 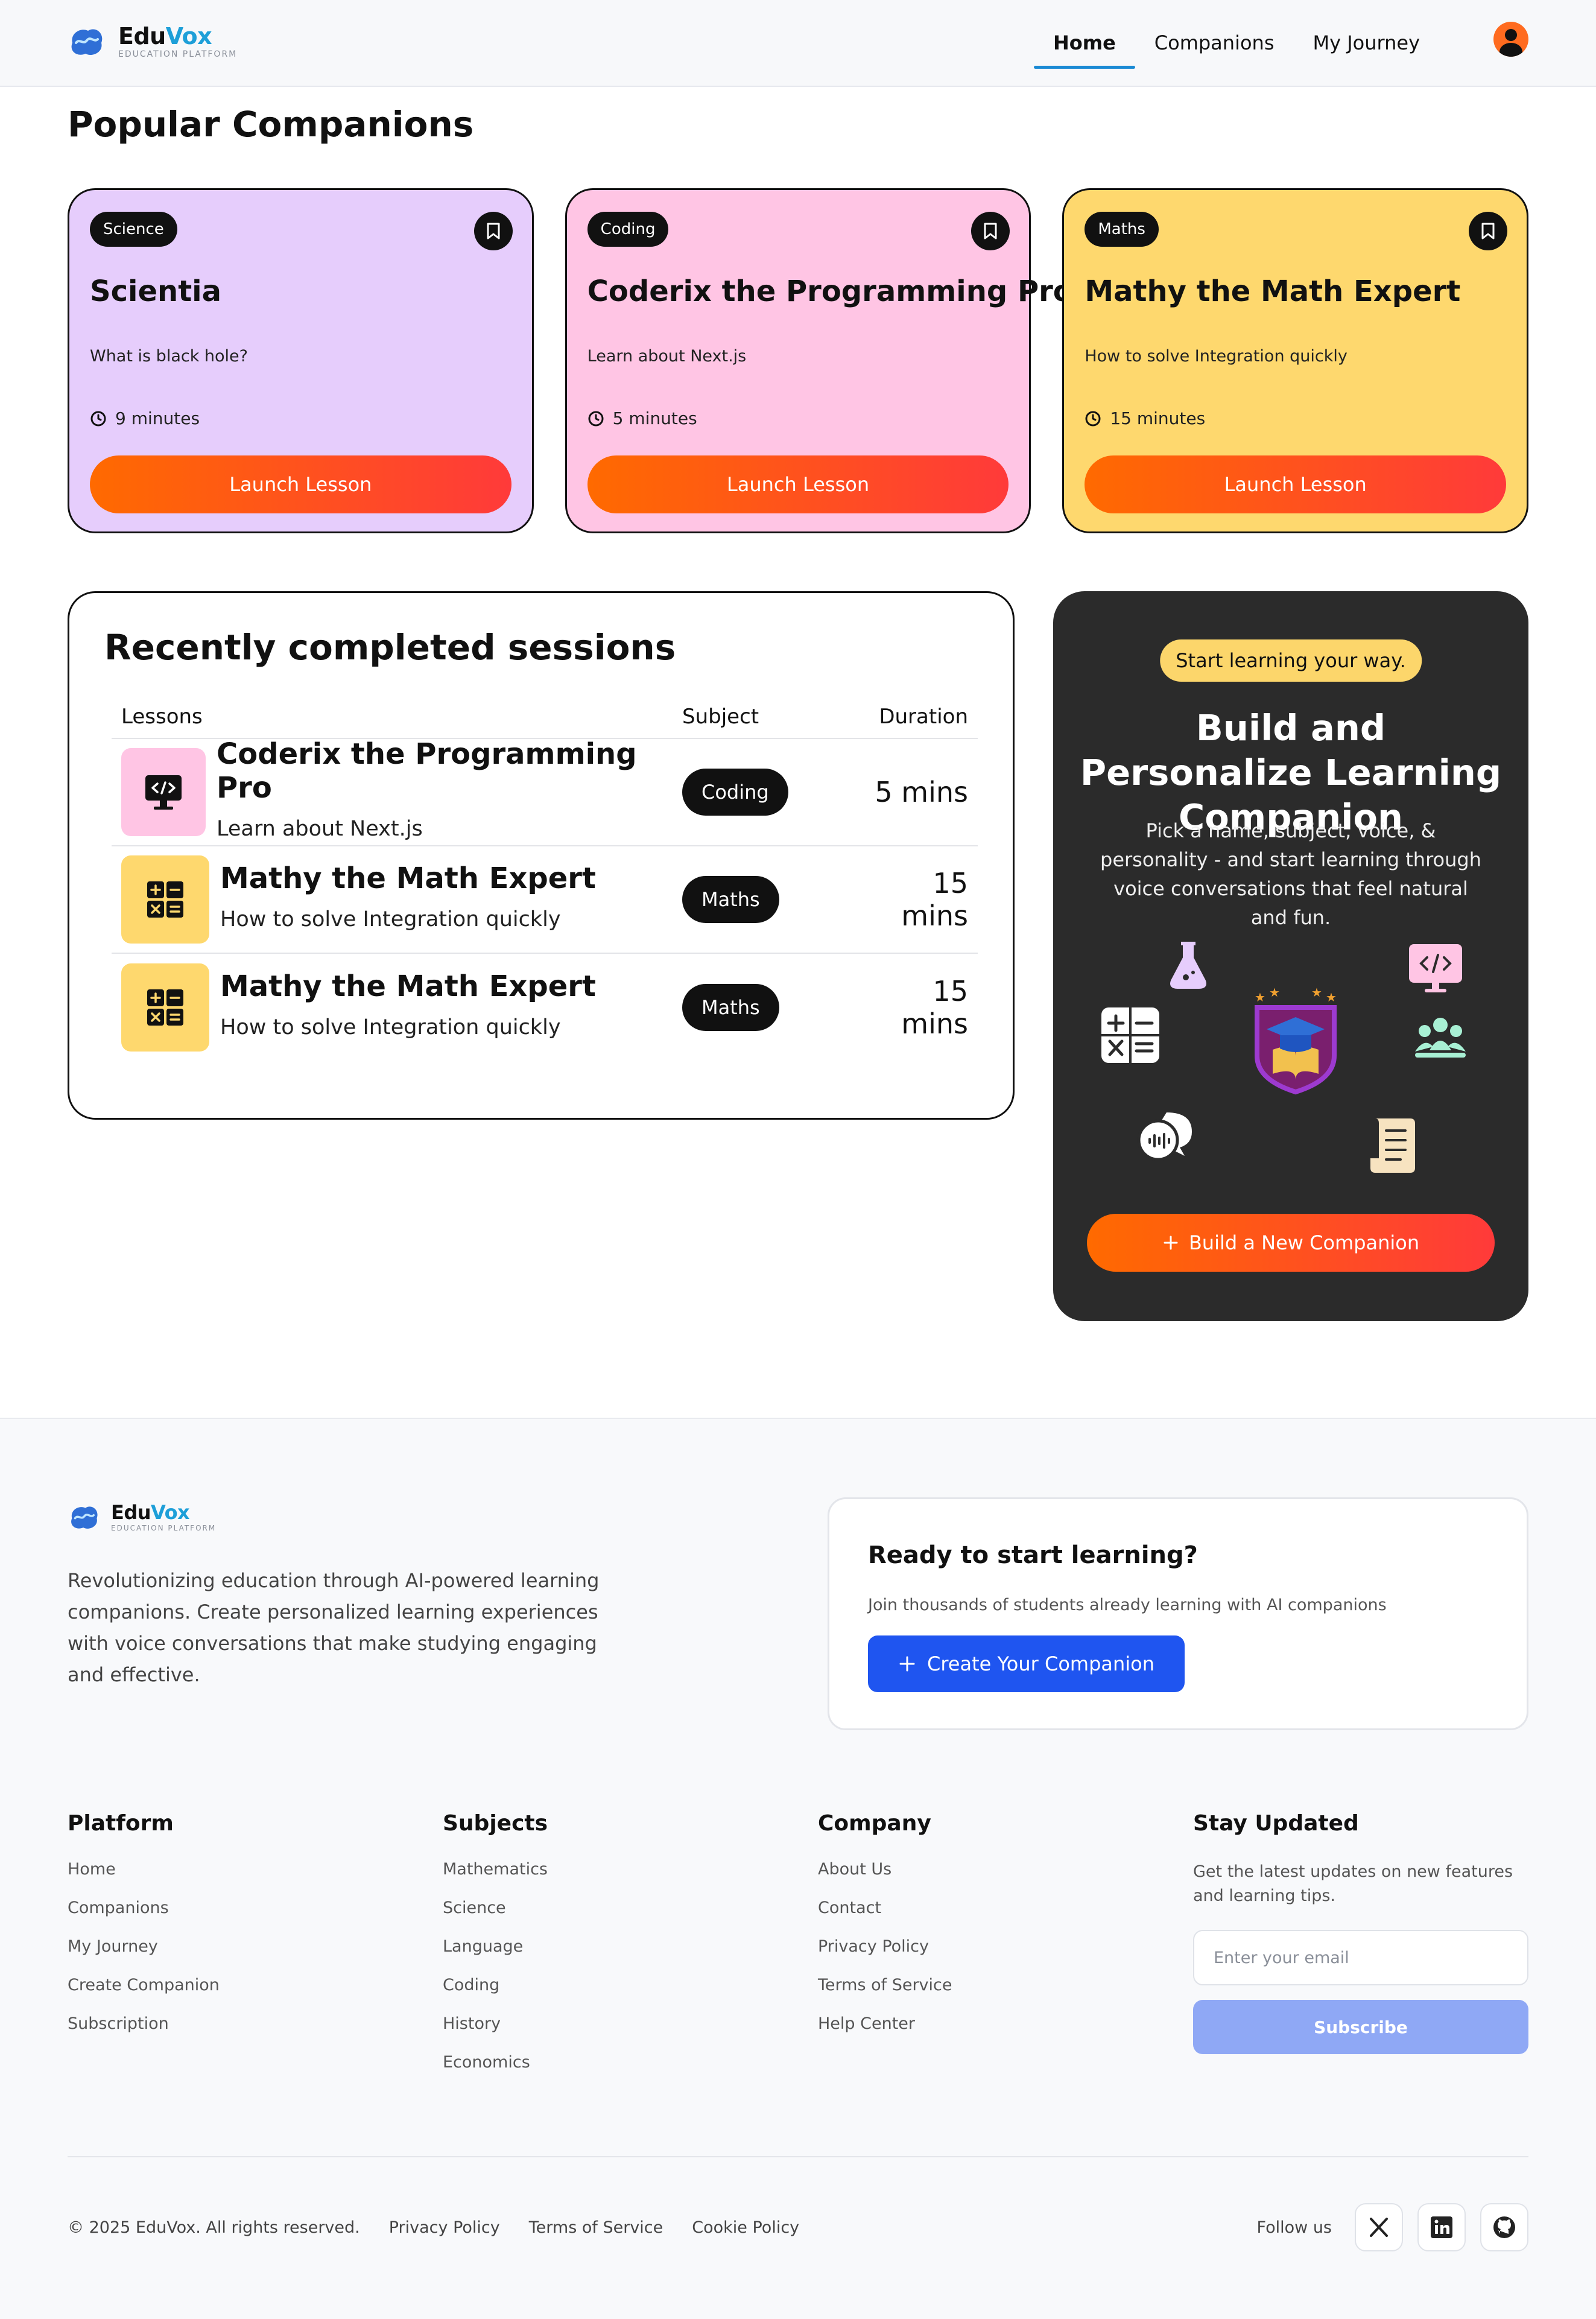 What do you see at coordinates (830, 291) in the screenshot?
I see `companion-name: Coderix the Programming Pro` at bounding box center [830, 291].